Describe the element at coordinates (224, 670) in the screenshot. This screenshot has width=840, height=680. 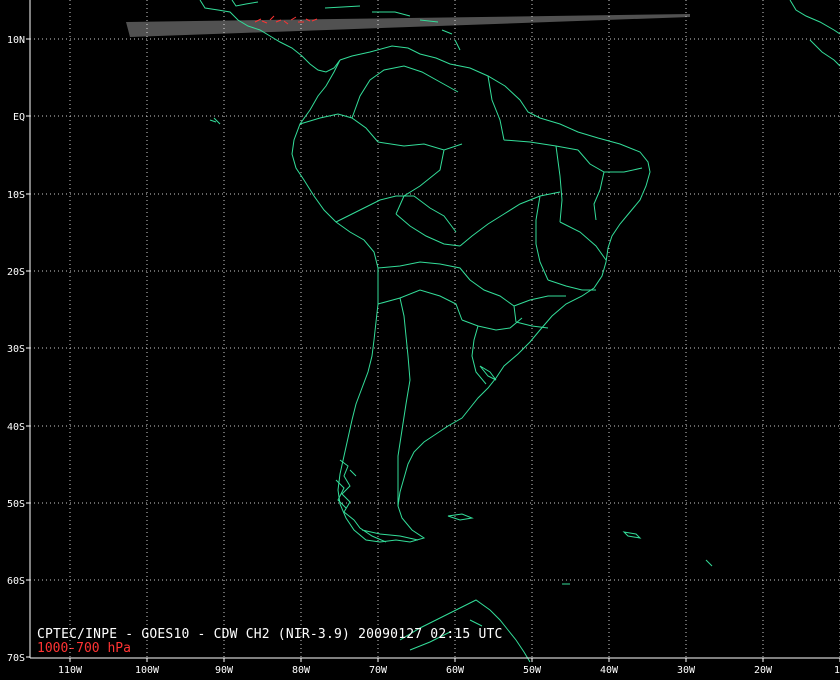
I see `longitude-label: 90W` at that location.